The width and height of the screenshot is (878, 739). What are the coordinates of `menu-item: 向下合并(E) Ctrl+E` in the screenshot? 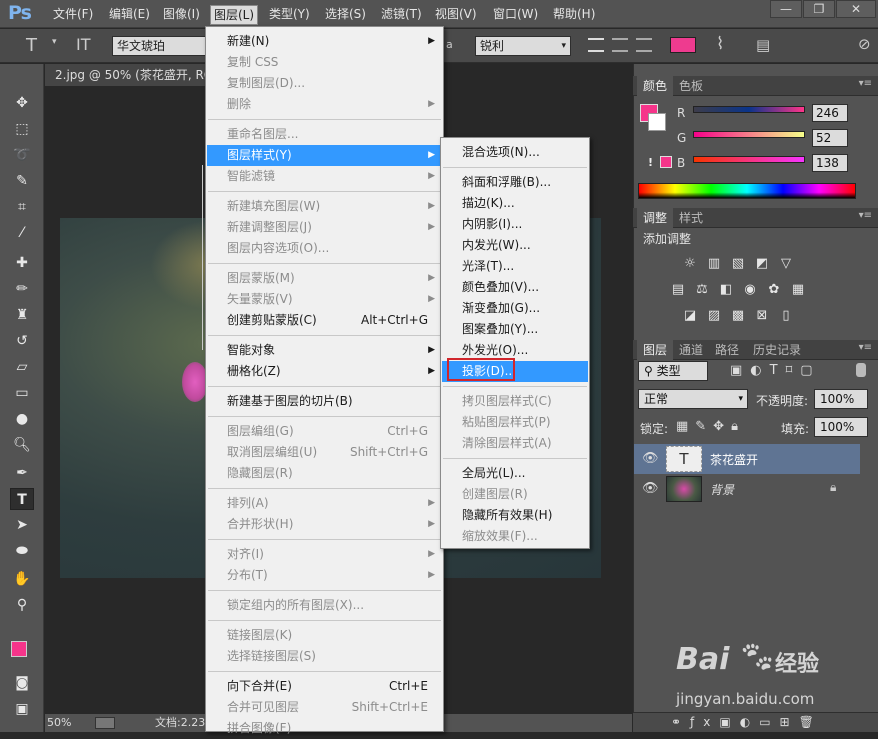 It's located at (324, 686).